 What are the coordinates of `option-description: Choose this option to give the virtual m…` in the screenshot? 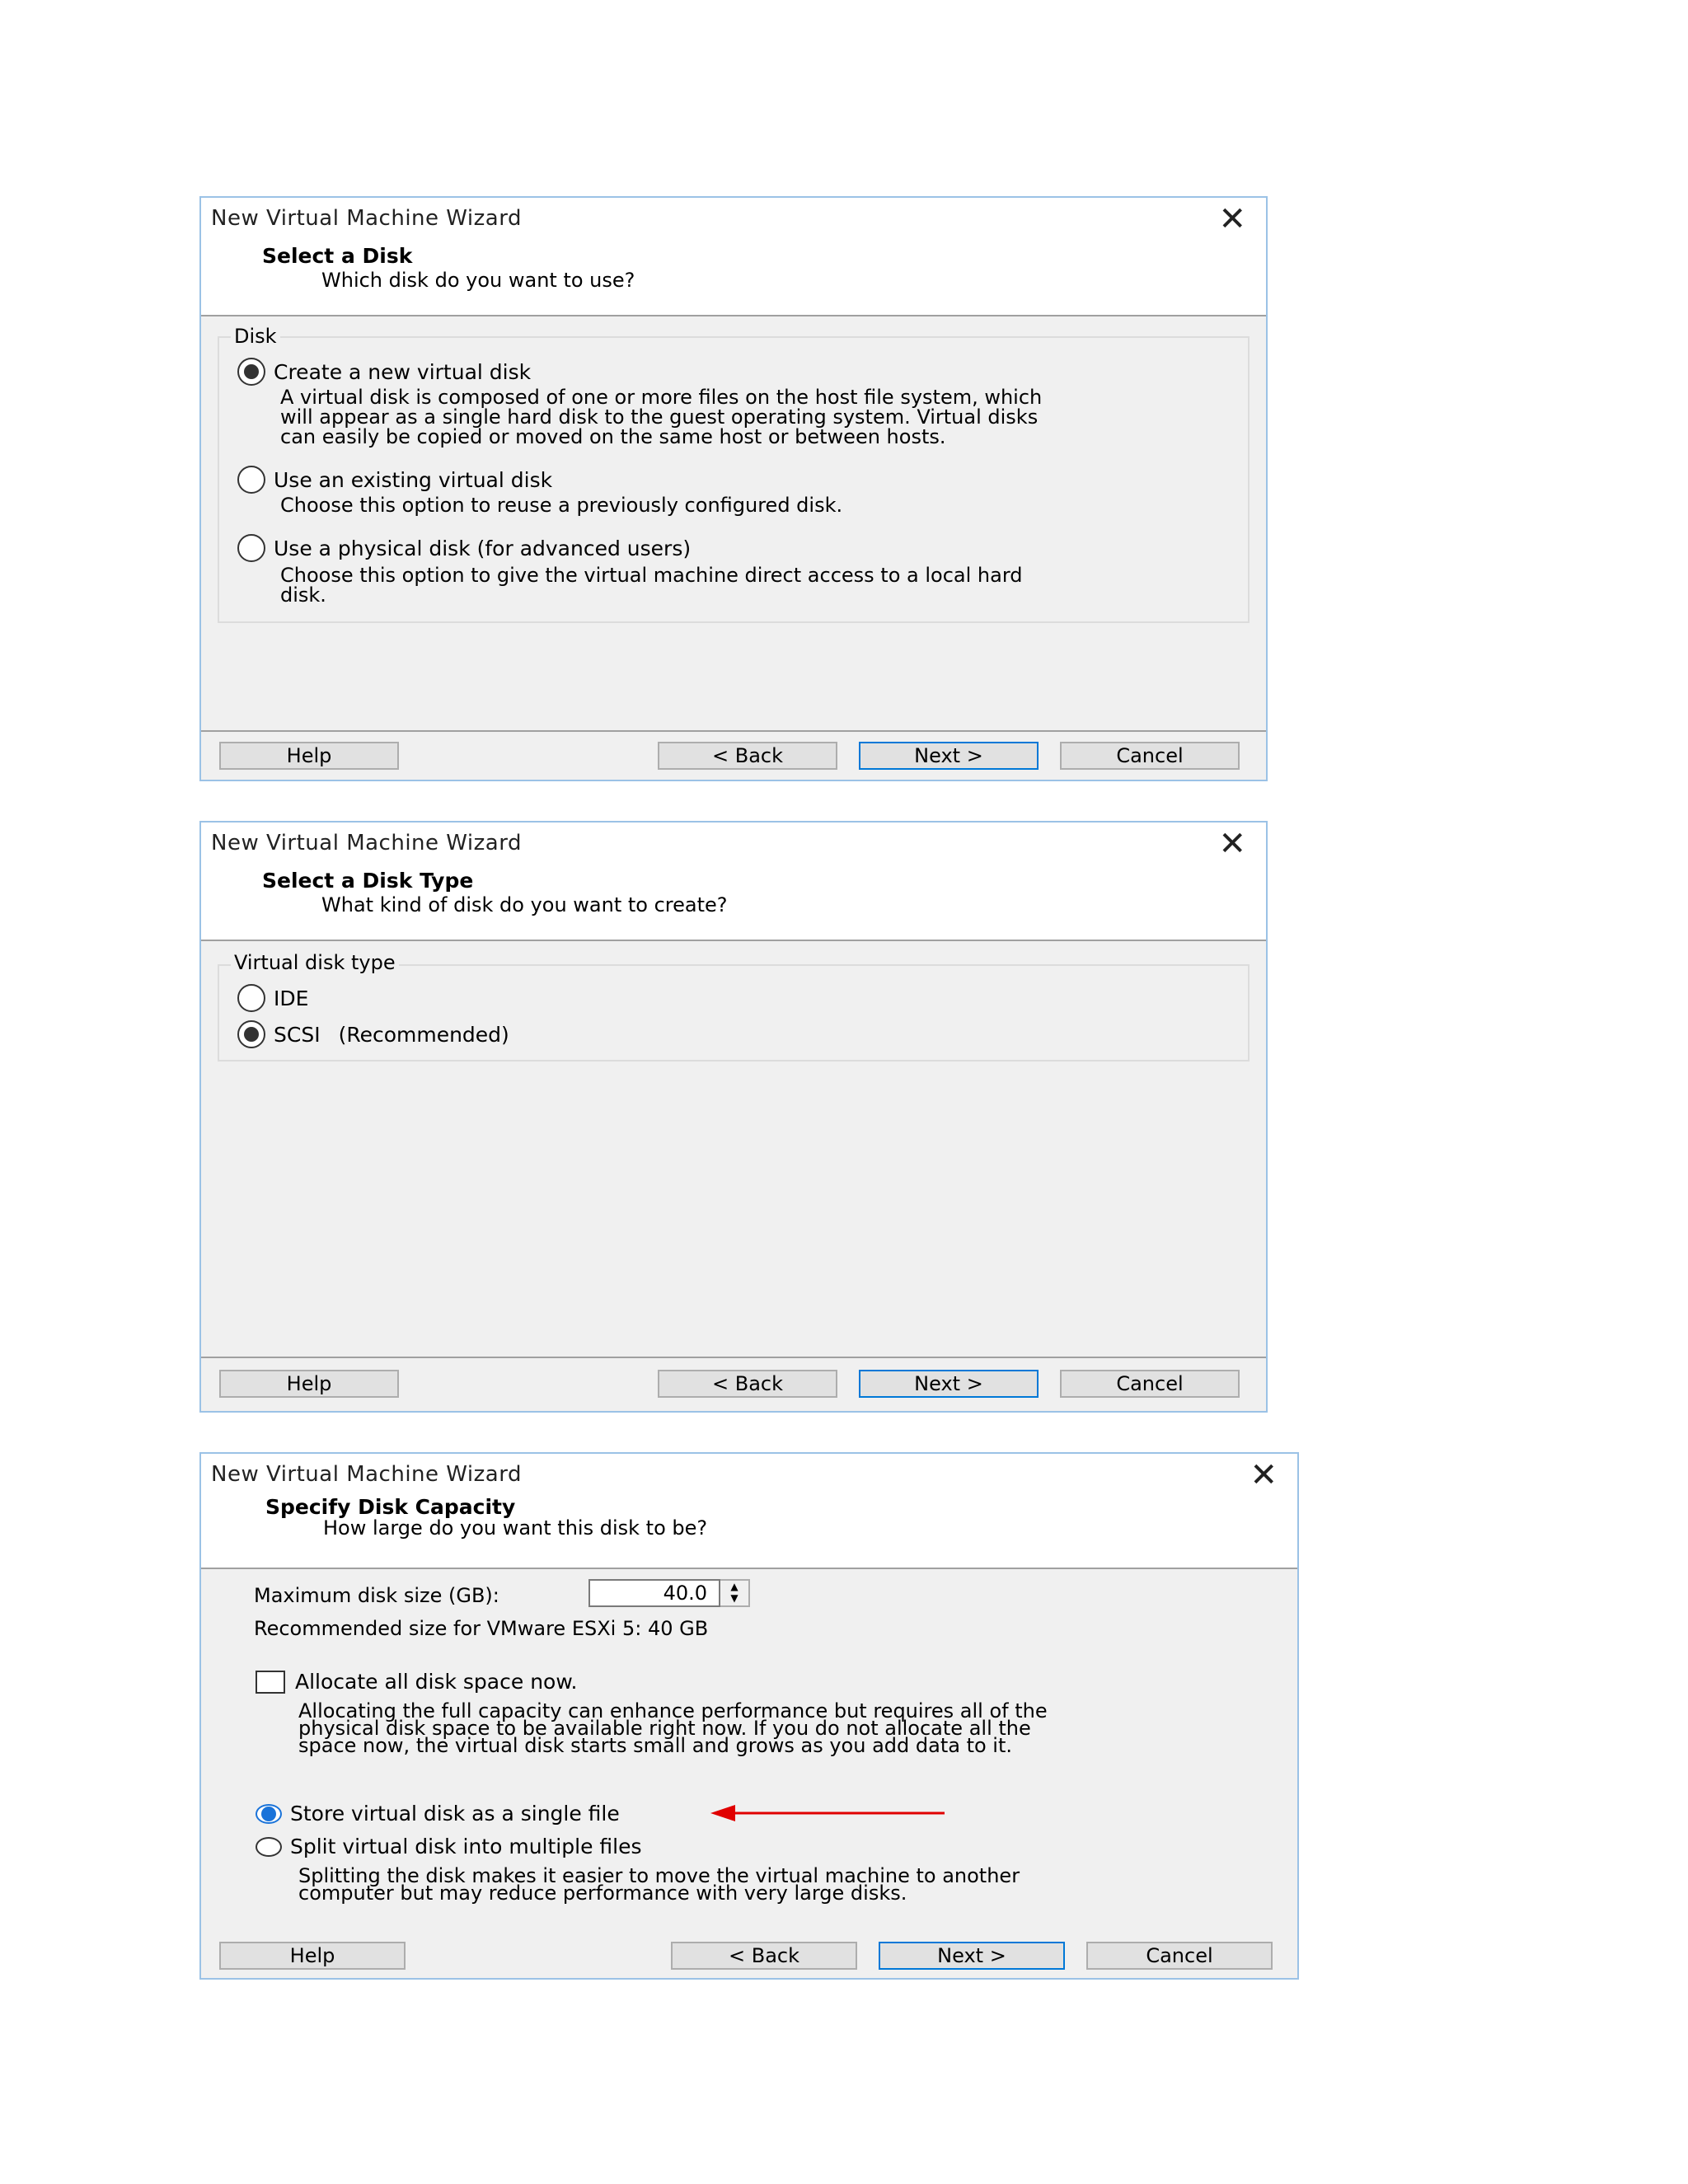 It's located at (652, 585).